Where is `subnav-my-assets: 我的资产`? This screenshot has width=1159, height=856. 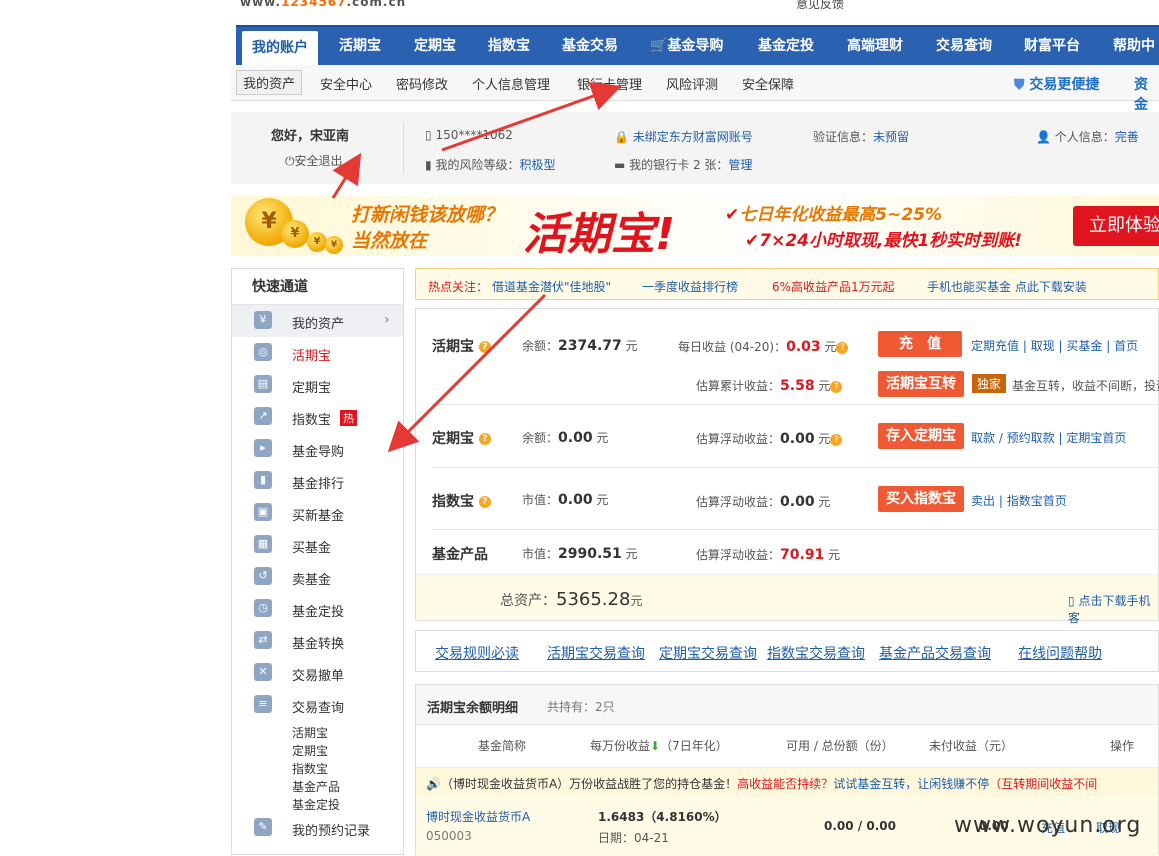 subnav-my-assets: 我的资产 is located at coordinates (269, 82).